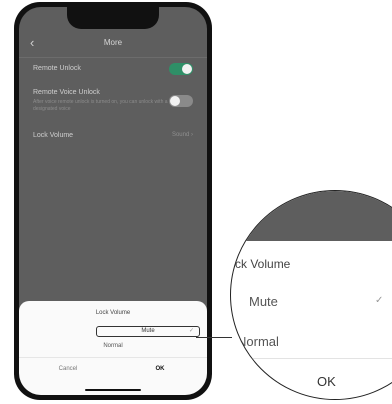  I want to click on lock-volume-sheet: Lock Volume Mute ✓ Normal Cancel OK, so click(113, 348).